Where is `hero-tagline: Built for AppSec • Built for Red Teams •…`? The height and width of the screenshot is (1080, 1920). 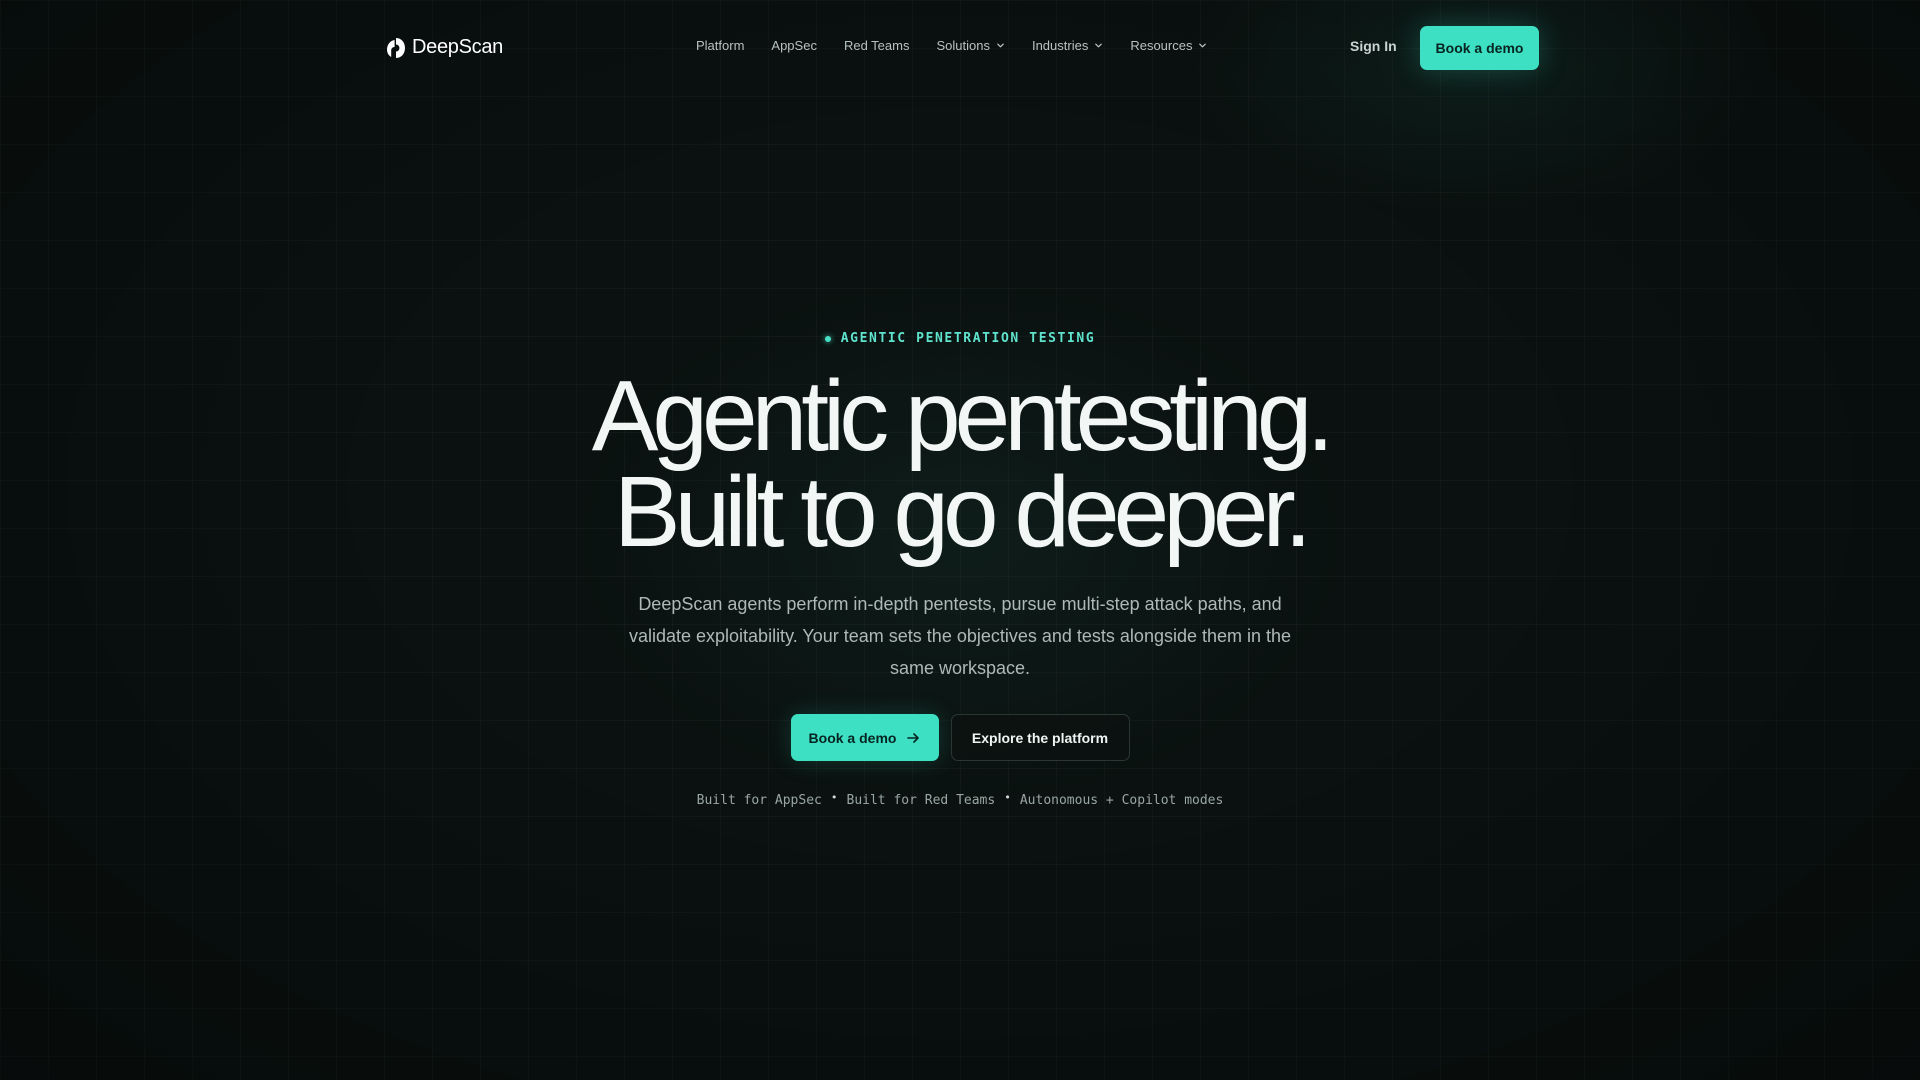
hero-tagline: Built for AppSec • Built for Red Teams •… is located at coordinates (960, 799).